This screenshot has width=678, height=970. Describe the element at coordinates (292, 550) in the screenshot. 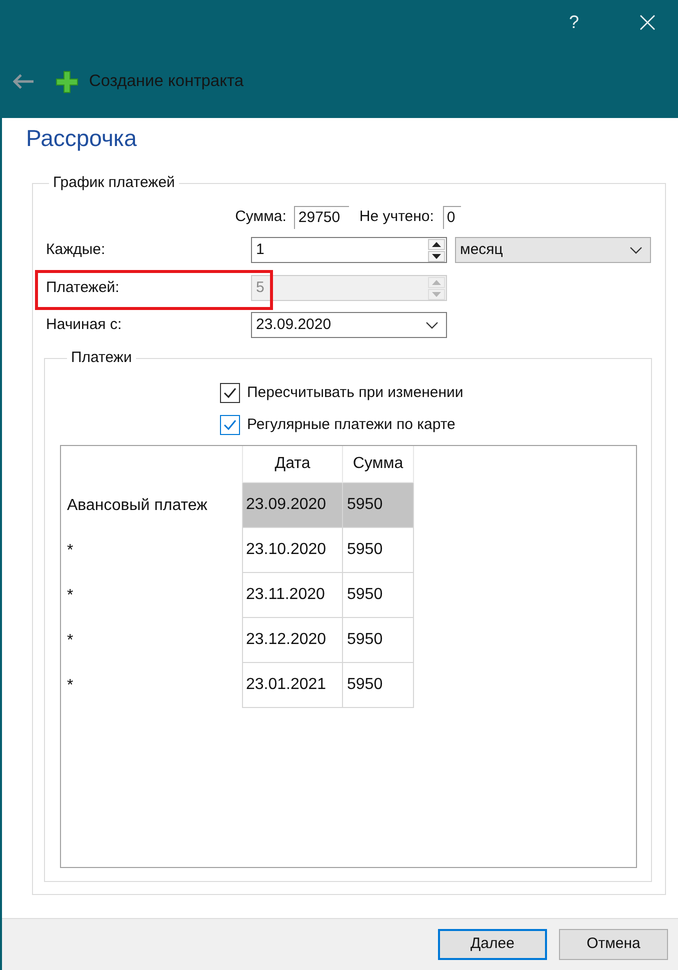

I see `table-cell: 23.10.2020` at that location.